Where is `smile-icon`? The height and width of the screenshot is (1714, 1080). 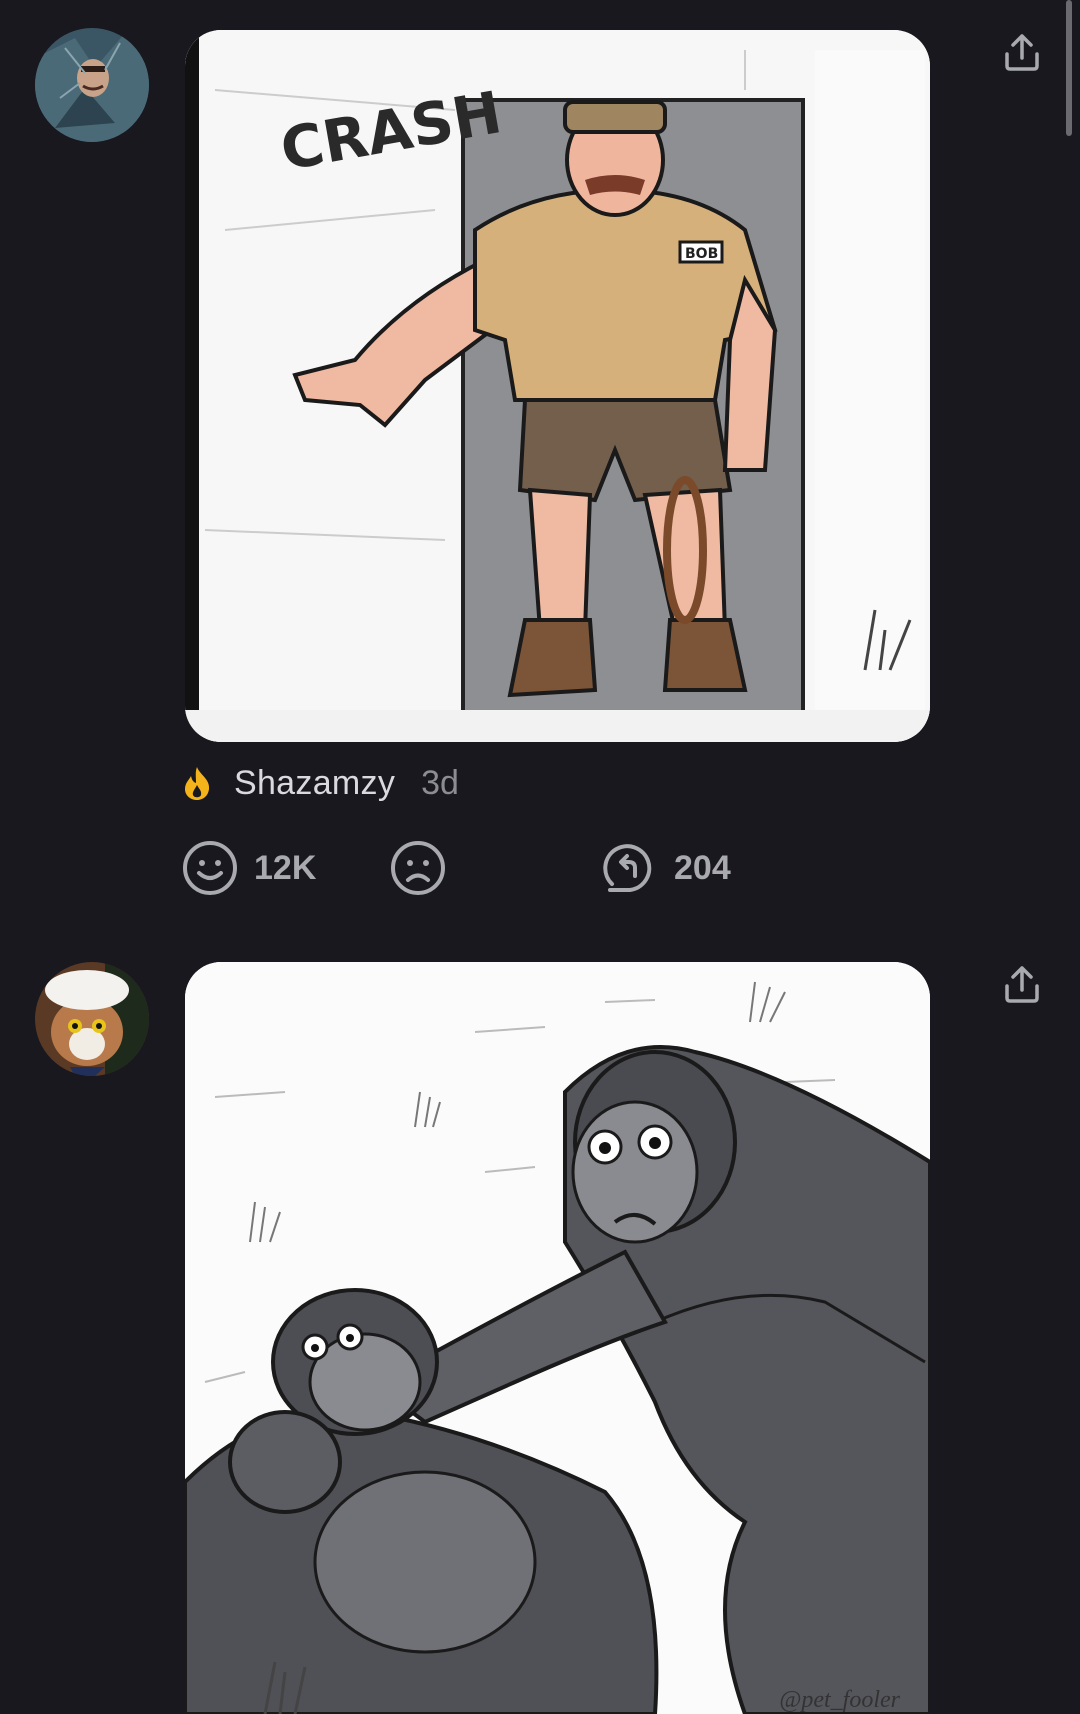
smile-icon is located at coordinates (210, 868).